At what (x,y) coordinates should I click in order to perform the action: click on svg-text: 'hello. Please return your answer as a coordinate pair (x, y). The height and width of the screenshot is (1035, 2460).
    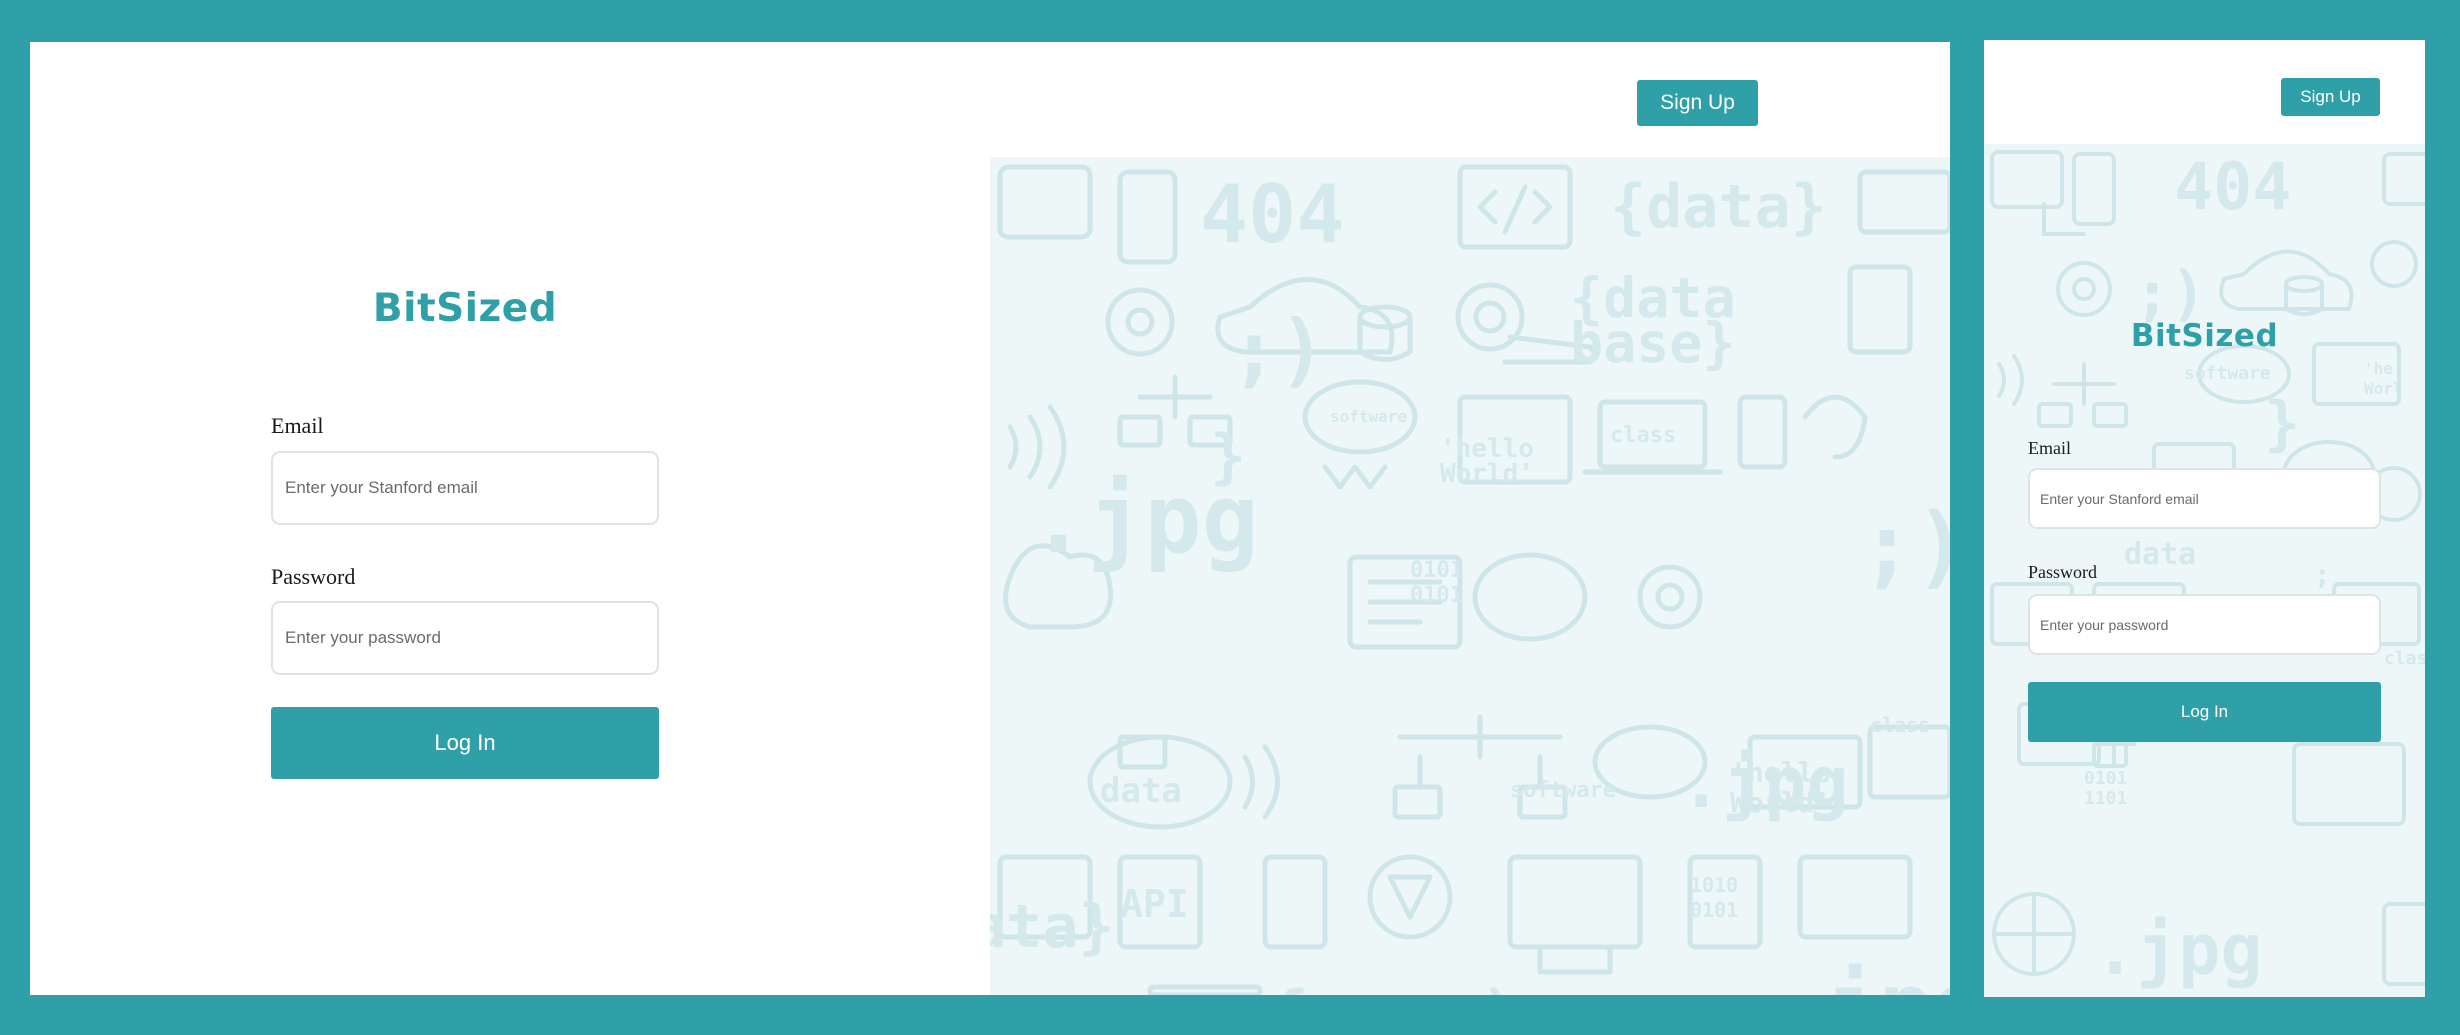
    Looking at the image, I should click on (1780, 772).